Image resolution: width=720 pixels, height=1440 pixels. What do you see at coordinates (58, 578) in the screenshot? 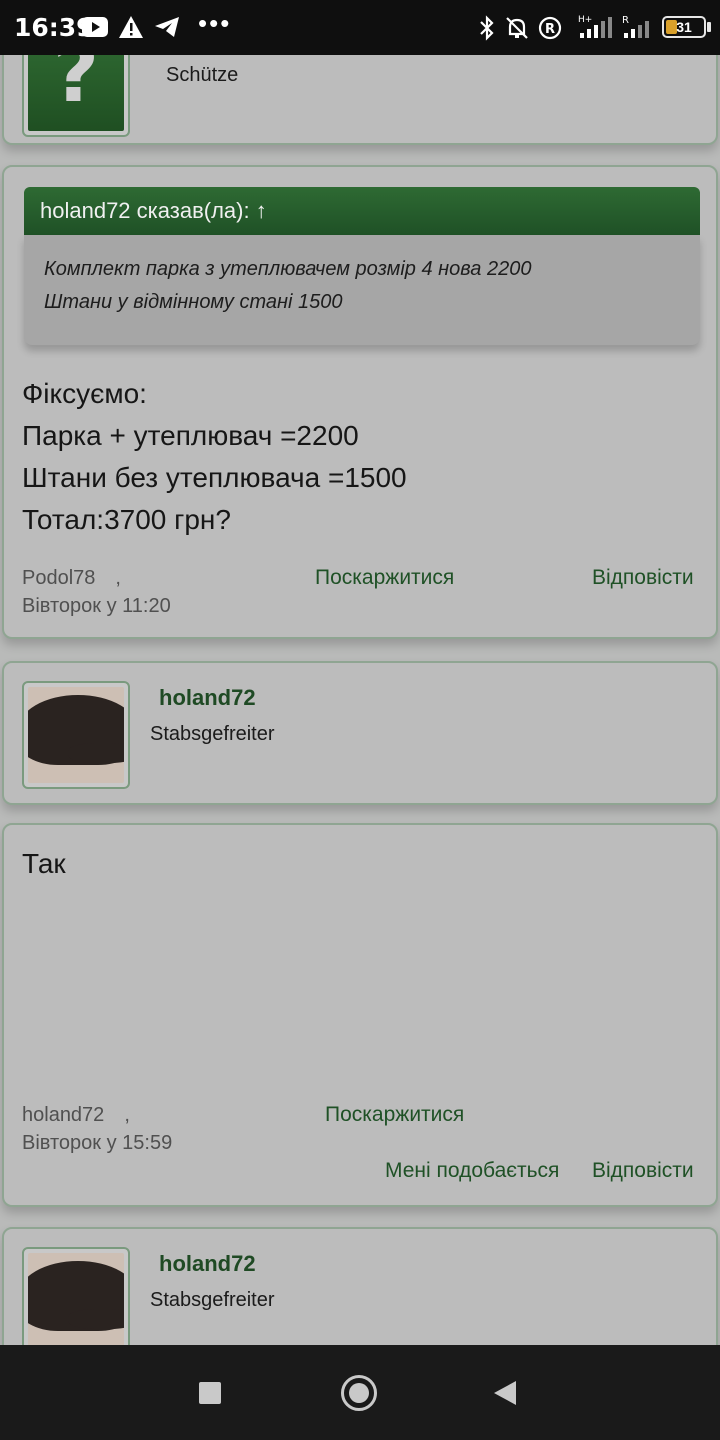
I see `post-author-name: Podol78` at bounding box center [58, 578].